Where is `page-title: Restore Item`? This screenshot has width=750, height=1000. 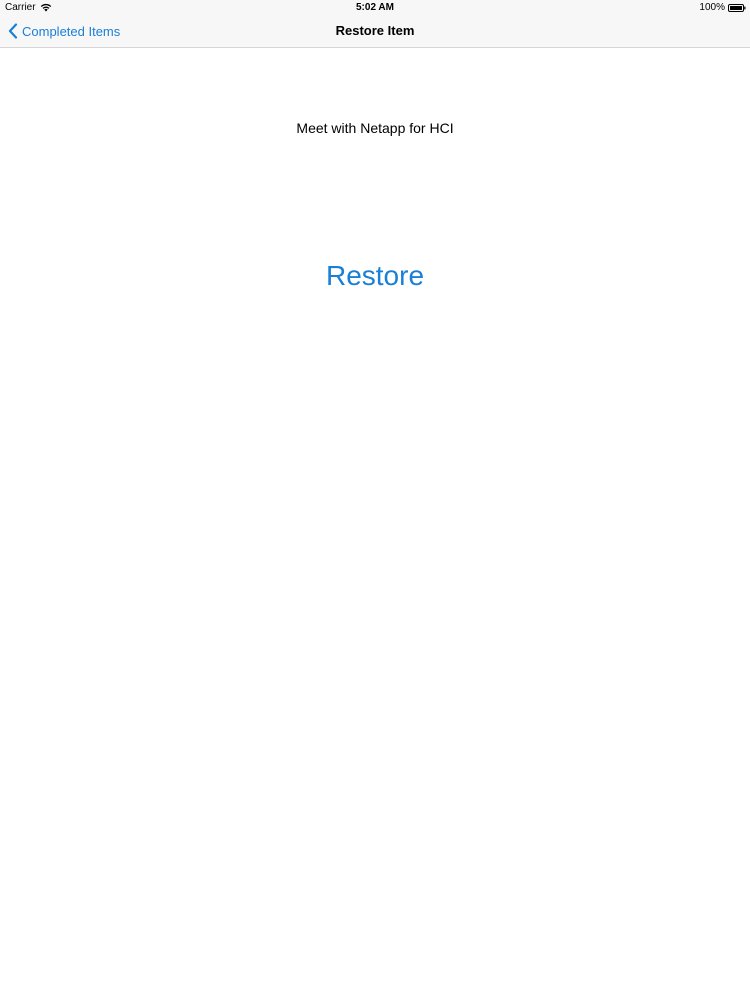
page-title: Restore Item is located at coordinates (375, 30).